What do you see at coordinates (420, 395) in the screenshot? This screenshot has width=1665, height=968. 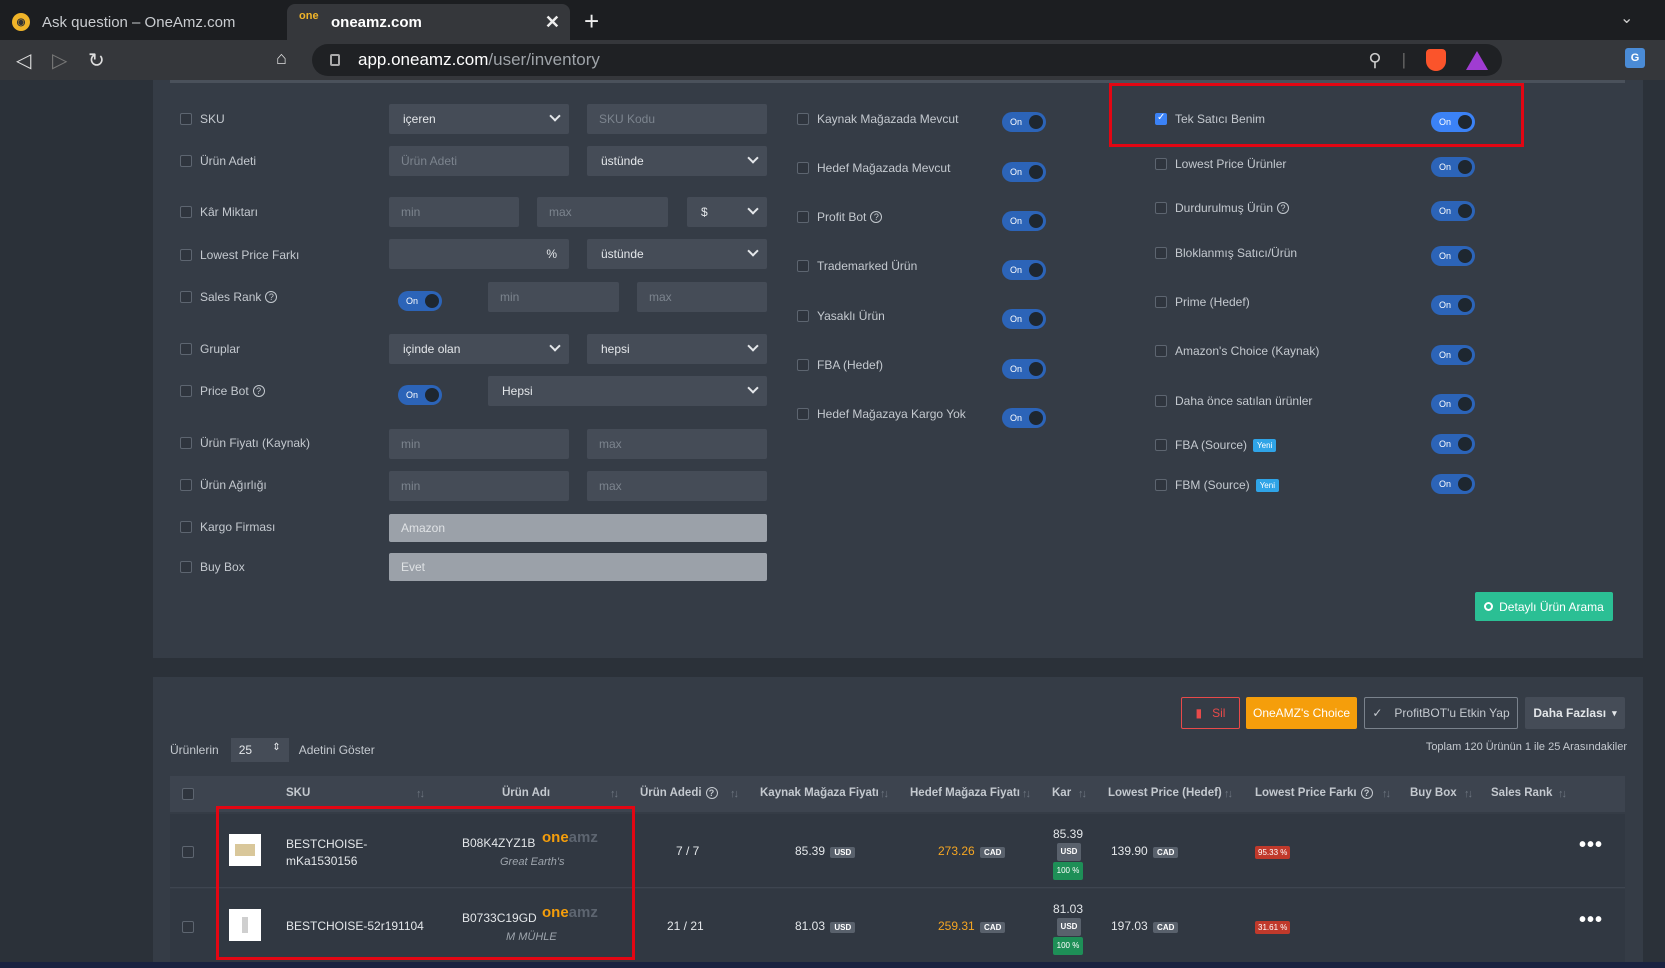 I see `price-bot-toggle: On` at bounding box center [420, 395].